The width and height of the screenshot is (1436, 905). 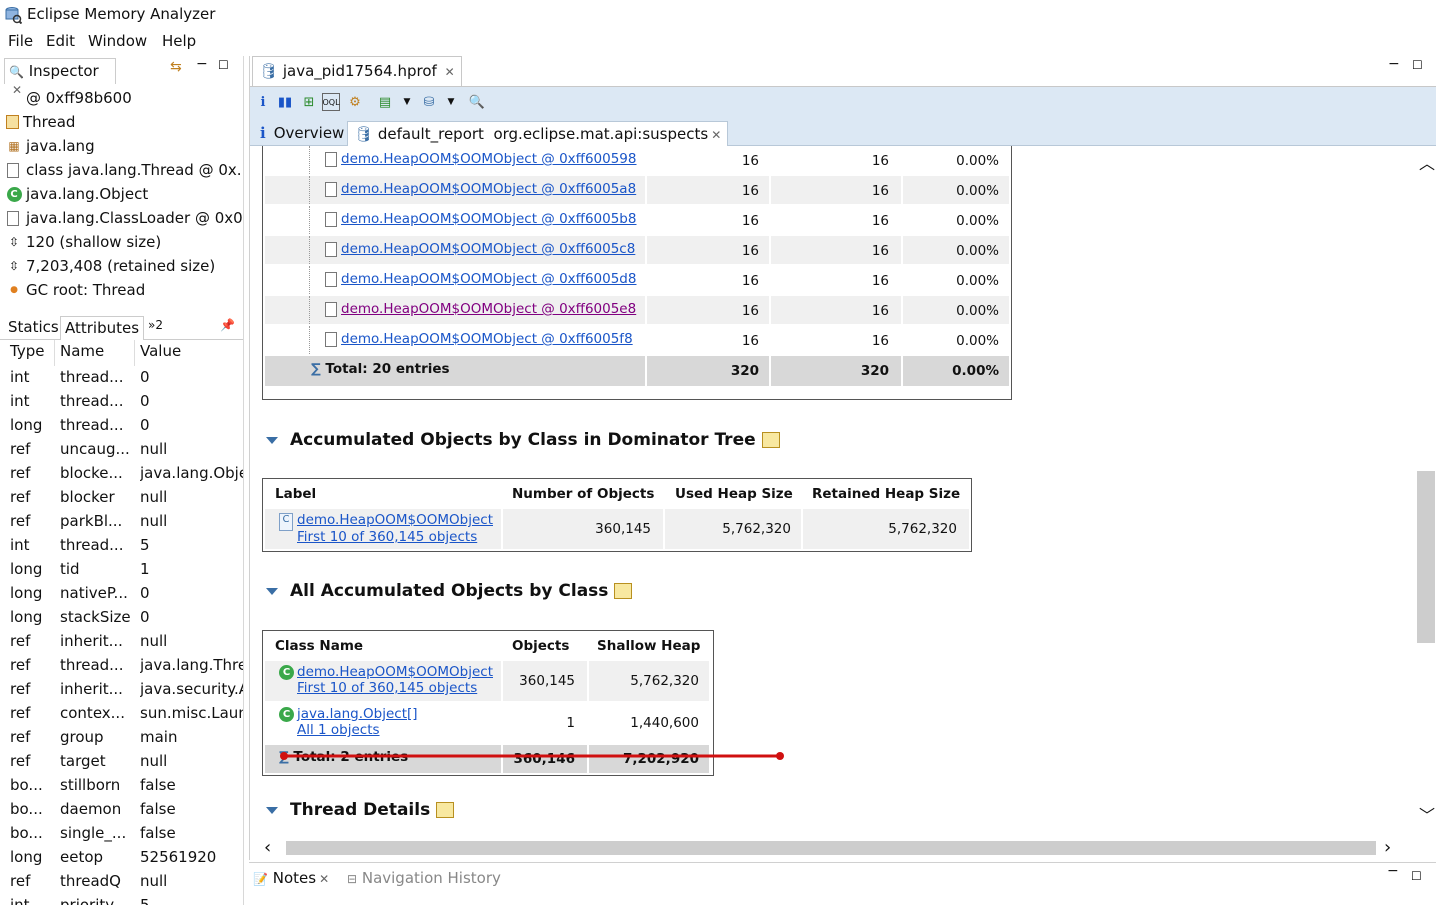 What do you see at coordinates (176, 67) in the screenshot?
I see `link-with-editor-icon: ⇆` at bounding box center [176, 67].